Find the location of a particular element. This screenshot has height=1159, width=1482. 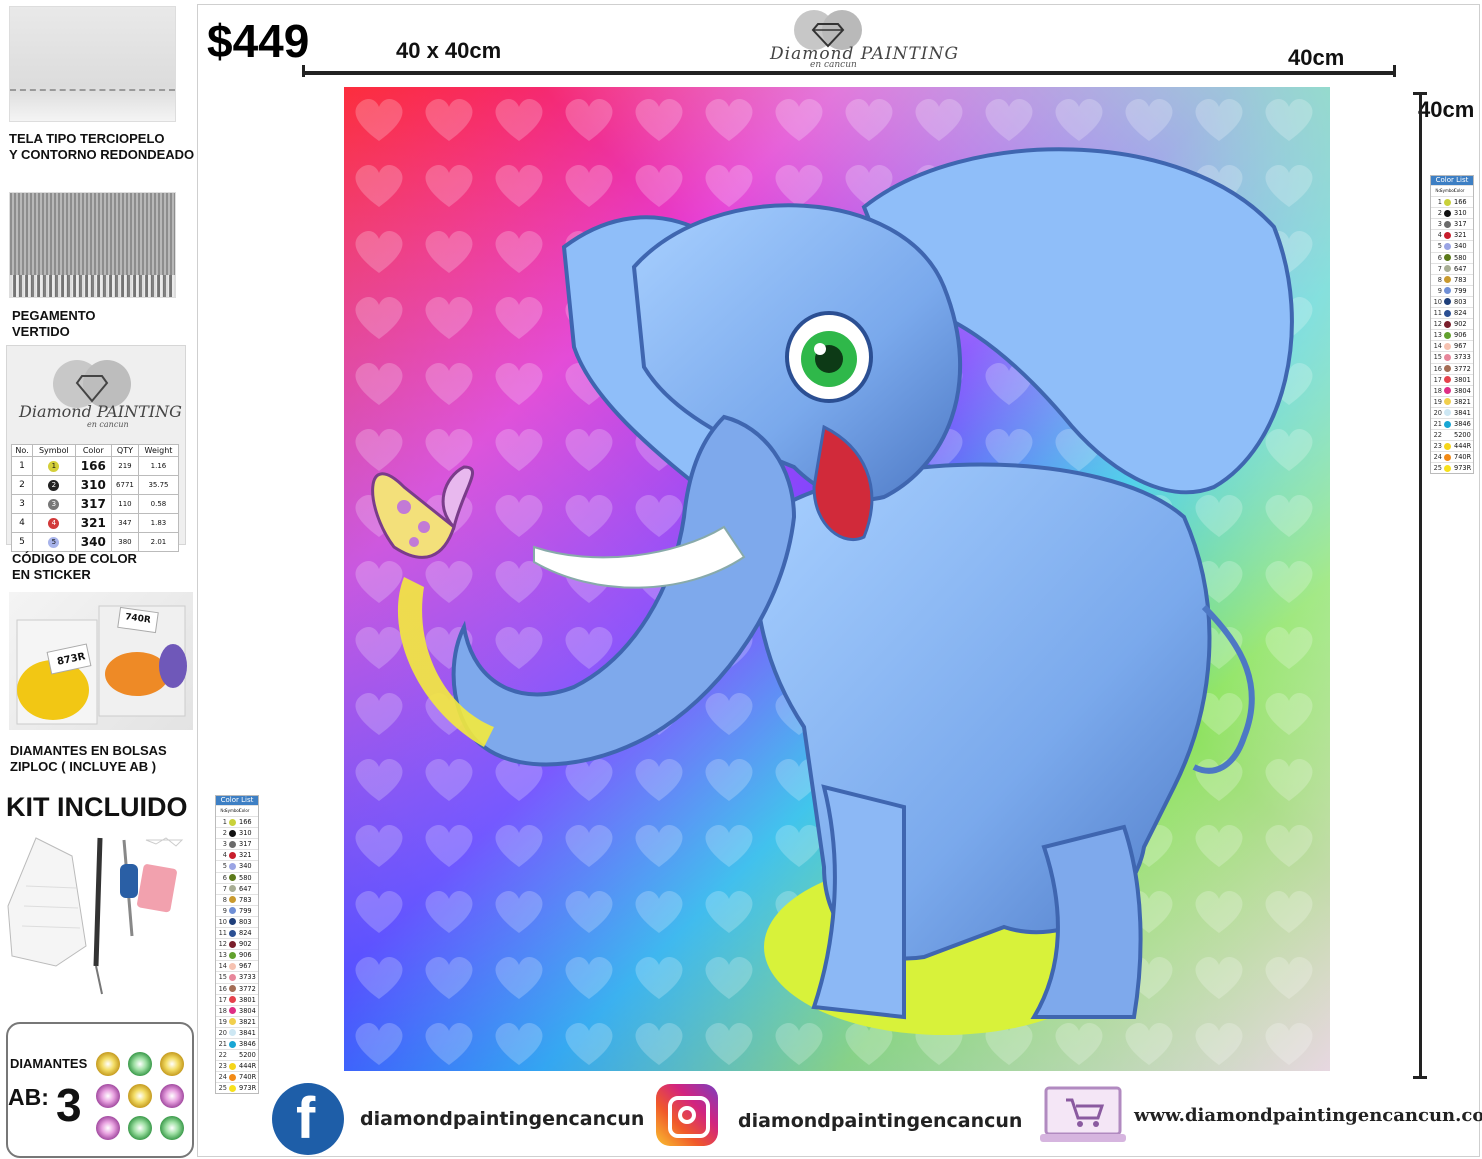

color-list-row: 12 902 is located at coordinates (1452, 323).